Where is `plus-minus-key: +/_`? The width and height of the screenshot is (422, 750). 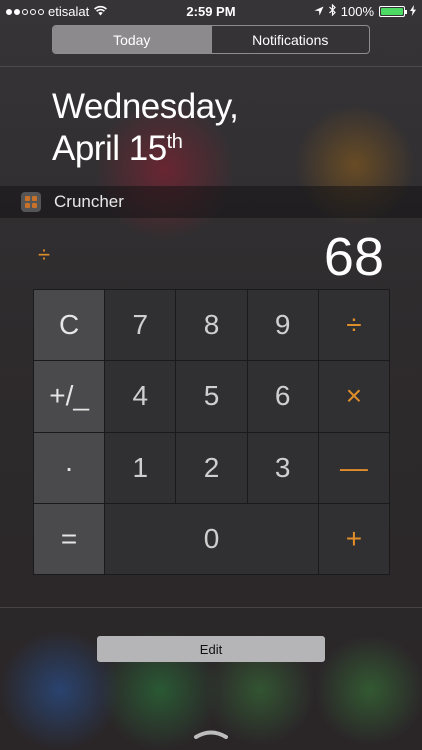 plus-minus-key: +/_ is located at coordinates (69, 396).